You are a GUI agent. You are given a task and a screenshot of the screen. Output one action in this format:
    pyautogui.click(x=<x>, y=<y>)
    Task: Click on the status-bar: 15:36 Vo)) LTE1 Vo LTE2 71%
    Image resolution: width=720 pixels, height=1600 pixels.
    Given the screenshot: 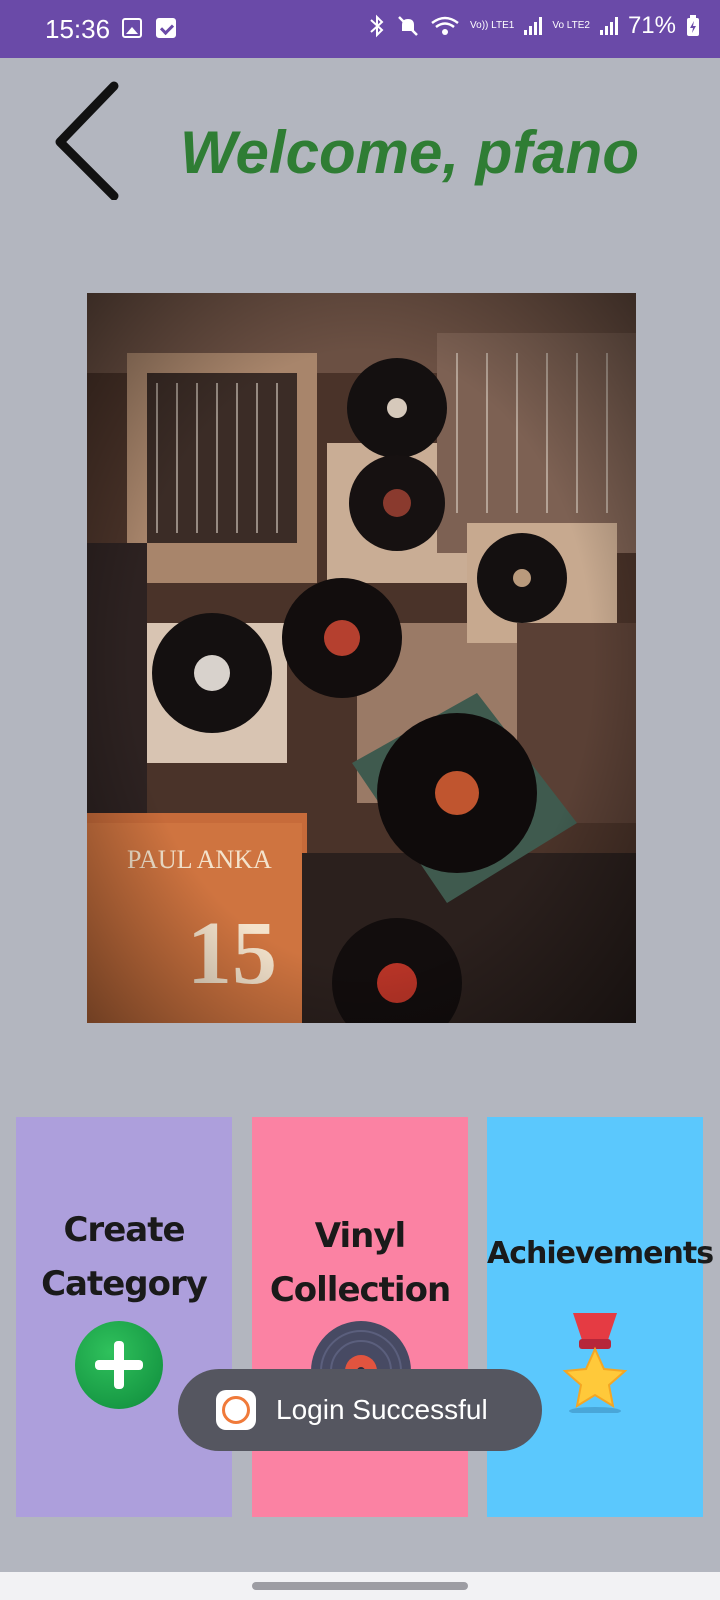 What is the action you would take?
    pyautogui.click(x=360, y=29)
    